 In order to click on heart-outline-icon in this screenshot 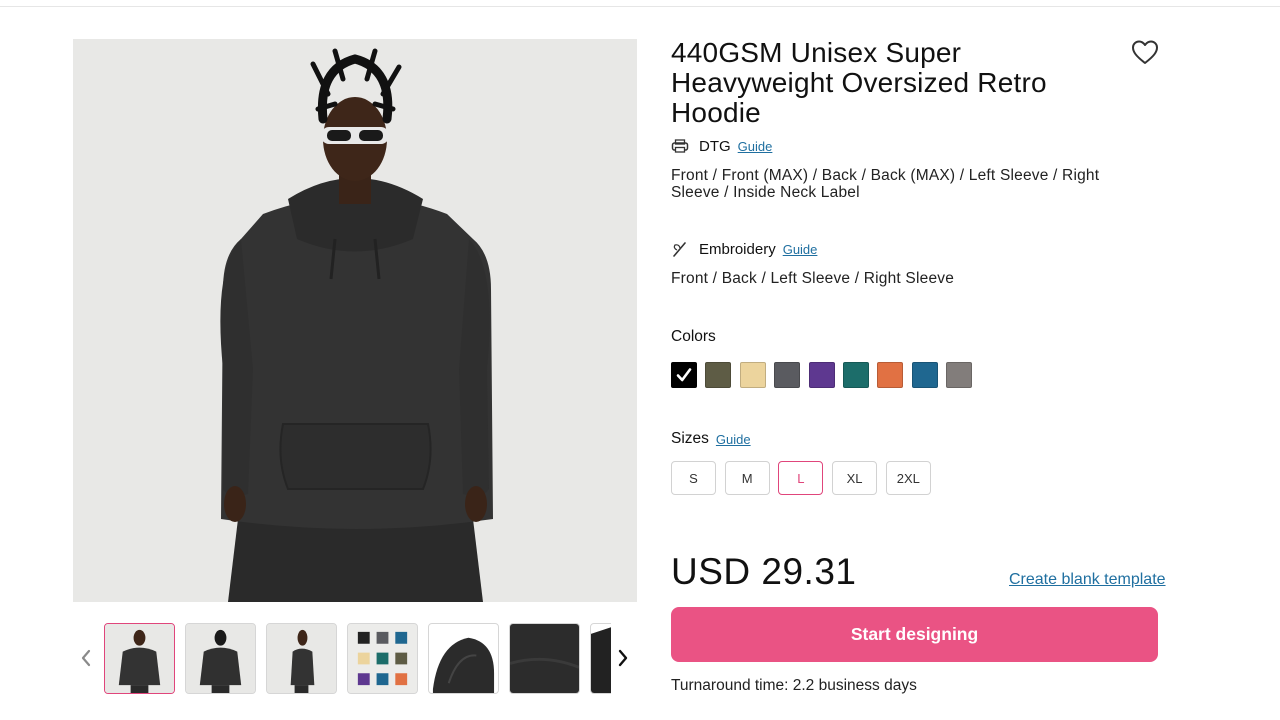, I will do `click(1145, 52)`.